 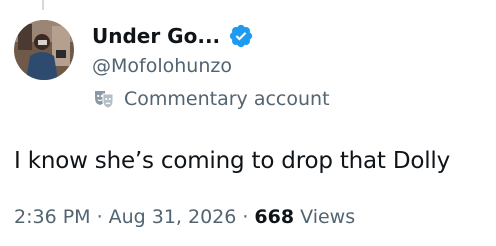 I want to click on tweet-meta: 2:36 PM · Aug 31, 2026 · 668 Views, so click(x=184, y=217).